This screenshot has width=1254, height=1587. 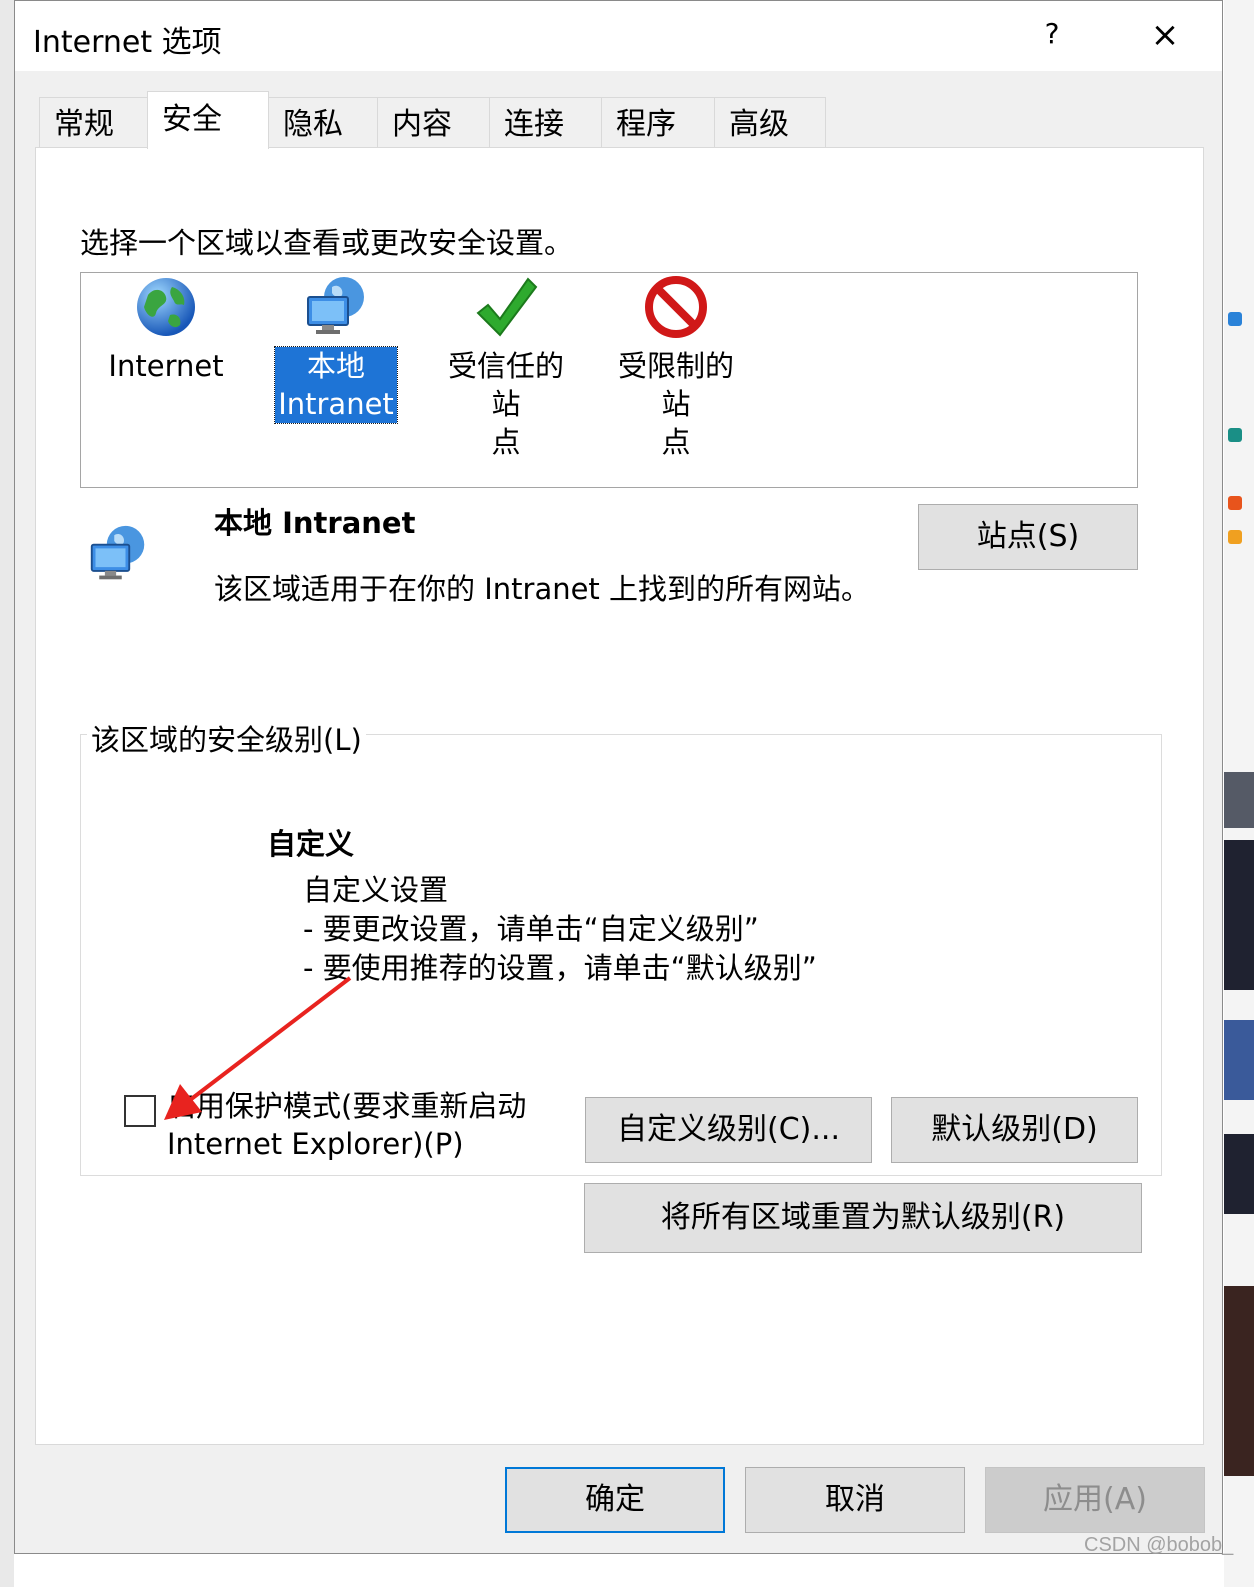 What do you see at coordinates (770, 122) in the screenshot?
I see `tab-advanced: 高级` at bounding box center [770, 122].